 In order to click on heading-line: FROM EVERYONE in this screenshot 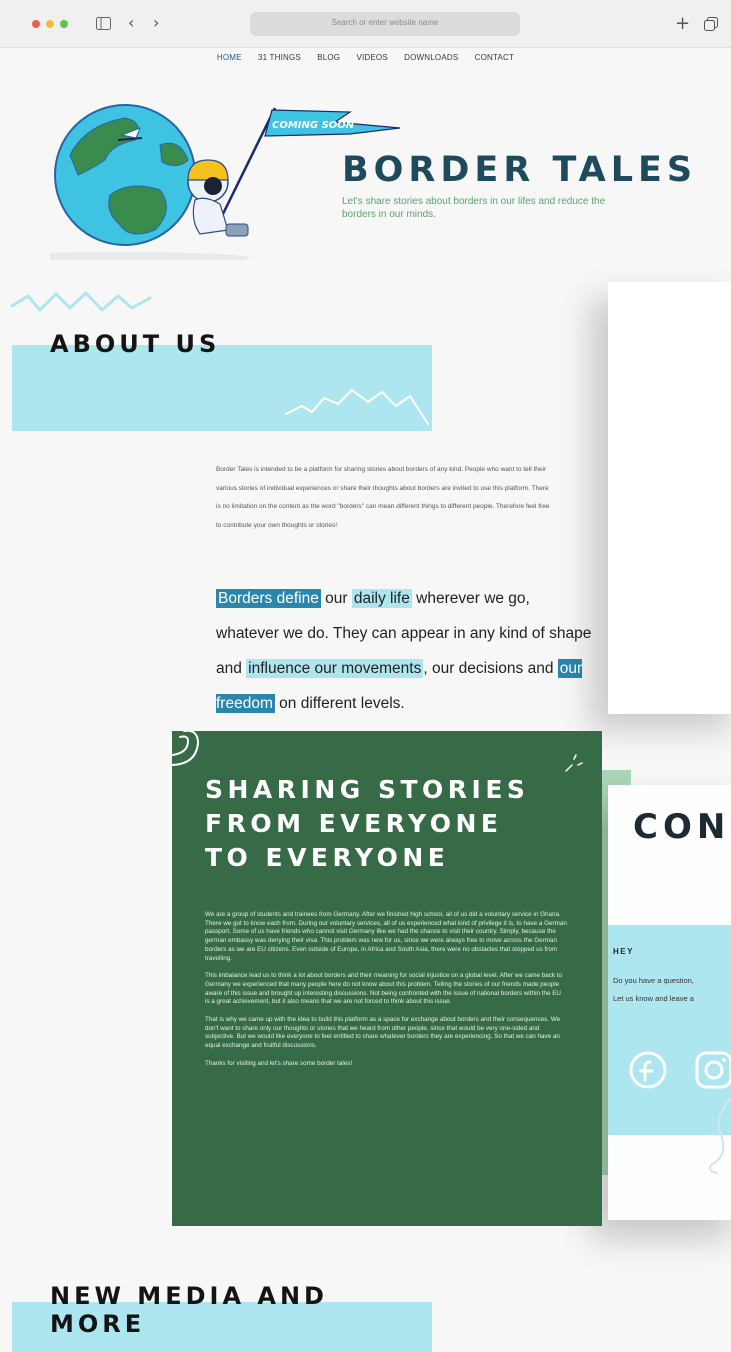, I will do `click(354, 823)`.